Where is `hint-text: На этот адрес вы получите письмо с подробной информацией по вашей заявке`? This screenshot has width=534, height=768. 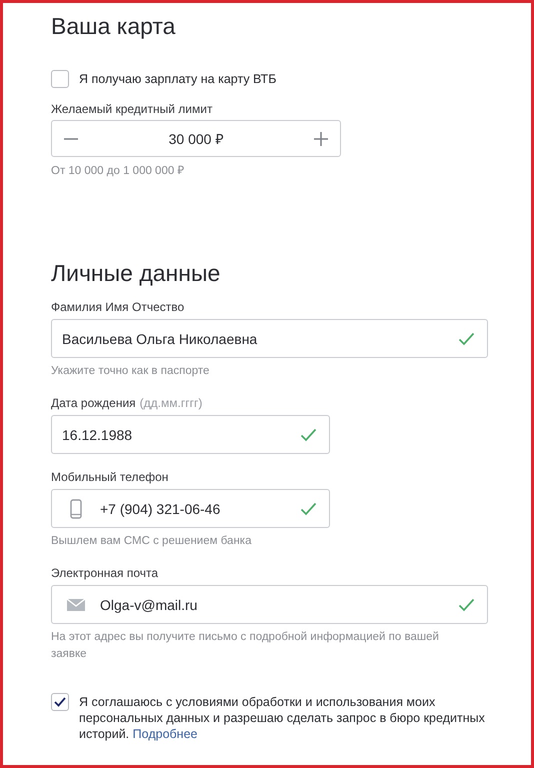
hint-text: На этот адрес вы получите письмо с подробной информацией по вашей заявке is located at coordinates (245, 646).